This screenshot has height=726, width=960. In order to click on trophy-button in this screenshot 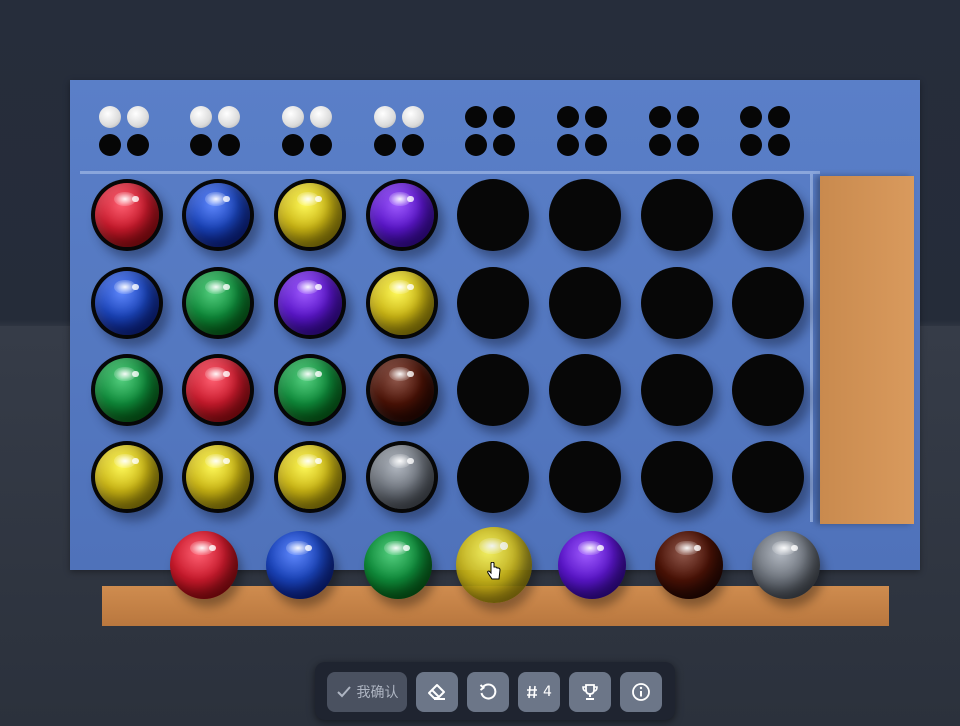, I will do `click(590, 692)`.